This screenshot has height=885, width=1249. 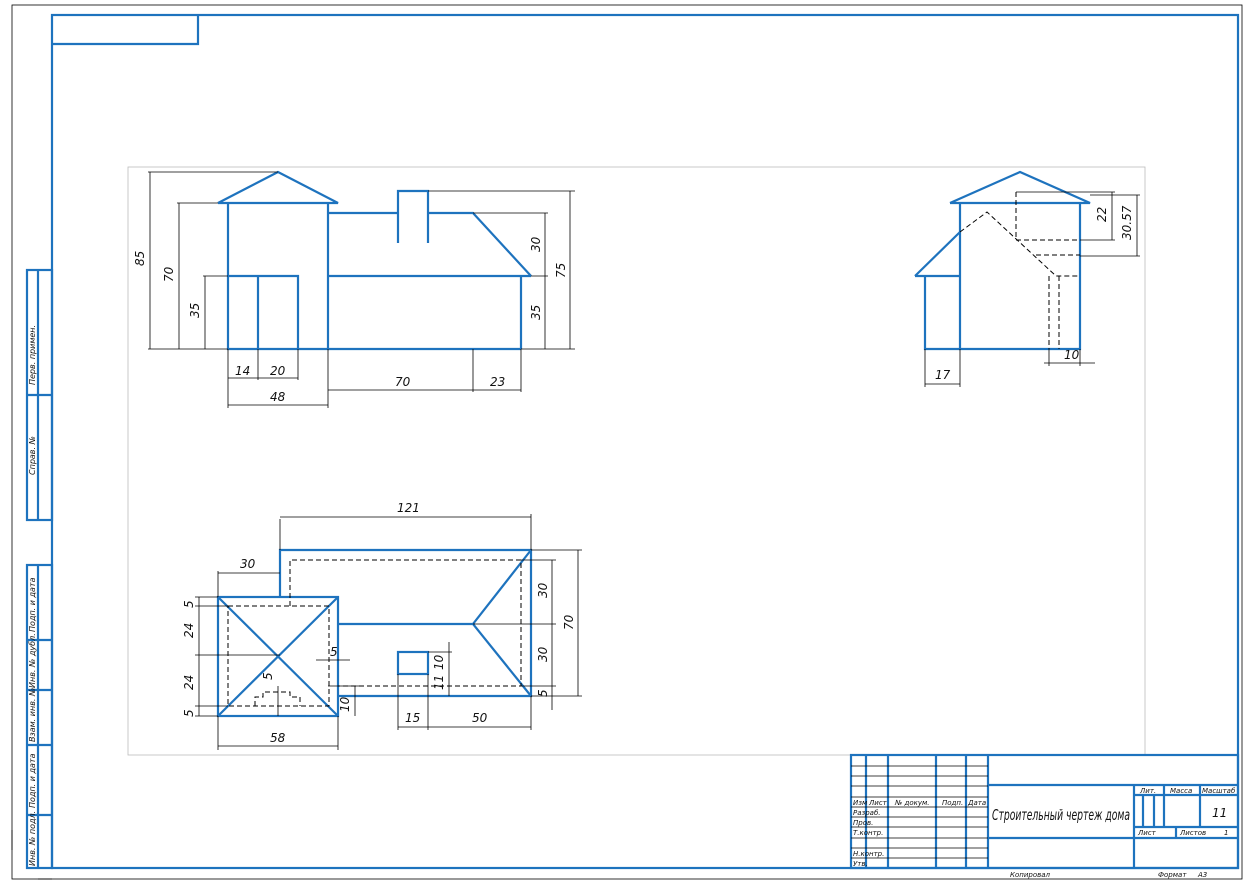 I want to click on dim-30-plan: 30, so click(x=248, y=564).